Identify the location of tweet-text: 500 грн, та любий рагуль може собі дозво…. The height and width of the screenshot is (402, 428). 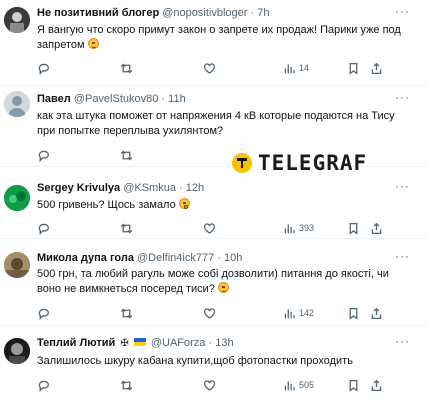
(225, 282).